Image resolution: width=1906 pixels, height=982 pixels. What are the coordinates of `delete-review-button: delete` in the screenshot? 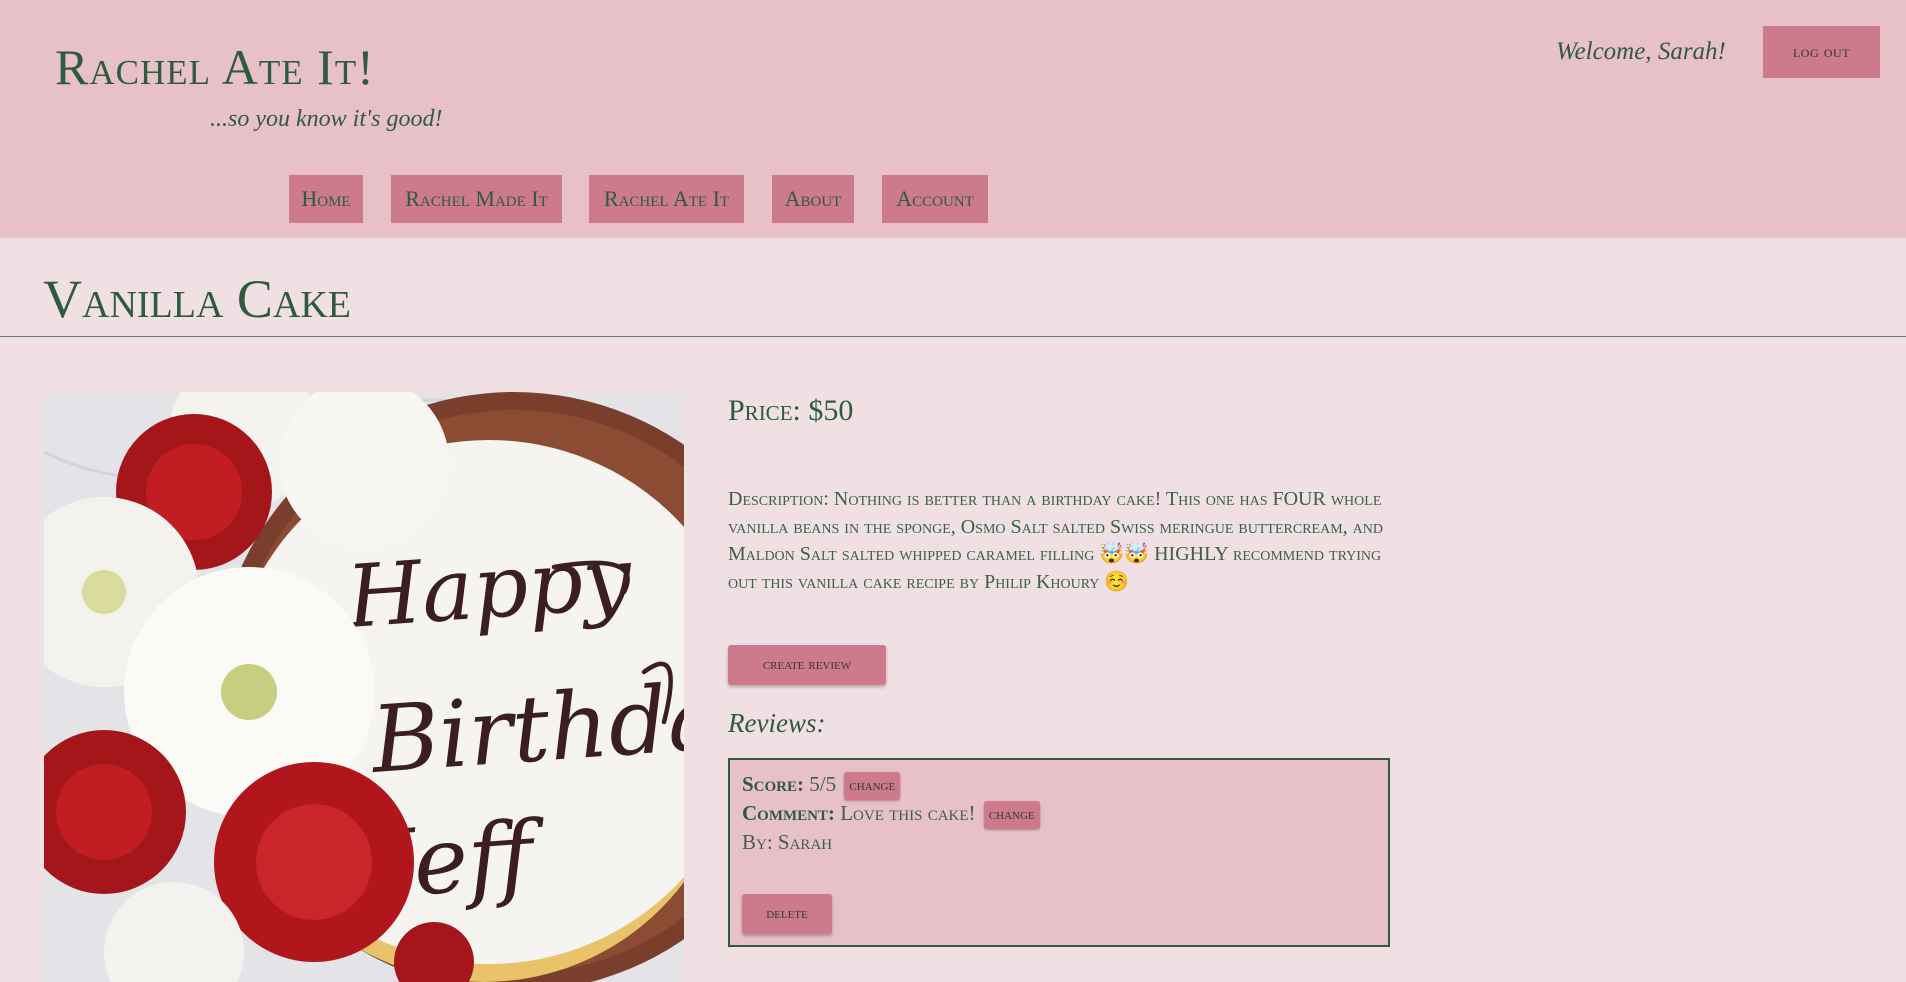 It's located at (787, 914).